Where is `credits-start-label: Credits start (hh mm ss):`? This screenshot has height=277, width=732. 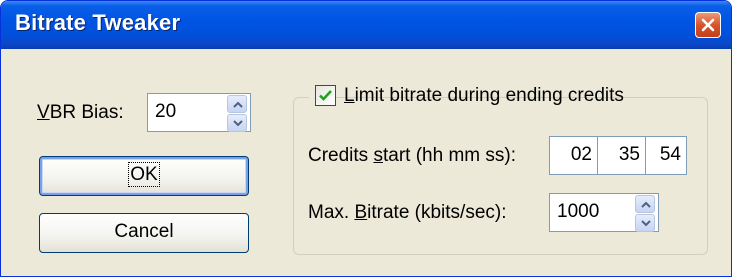
credits-start-label: Credits start (hh mm ss): is located at coordinates (412, 155).